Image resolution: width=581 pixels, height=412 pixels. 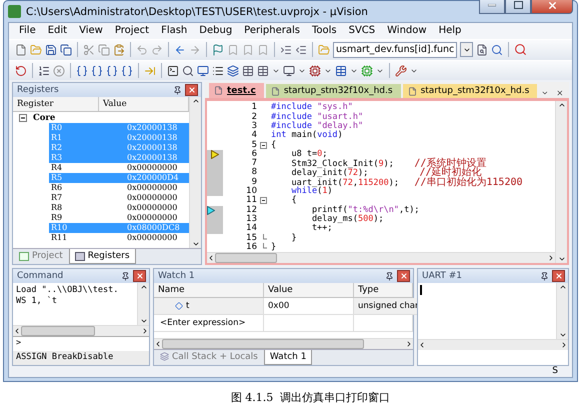 What do you see at coordinates (309, 307) in the screenshot?
I see `watch-value-cell: 0x00` at bounding box center [309, 307].